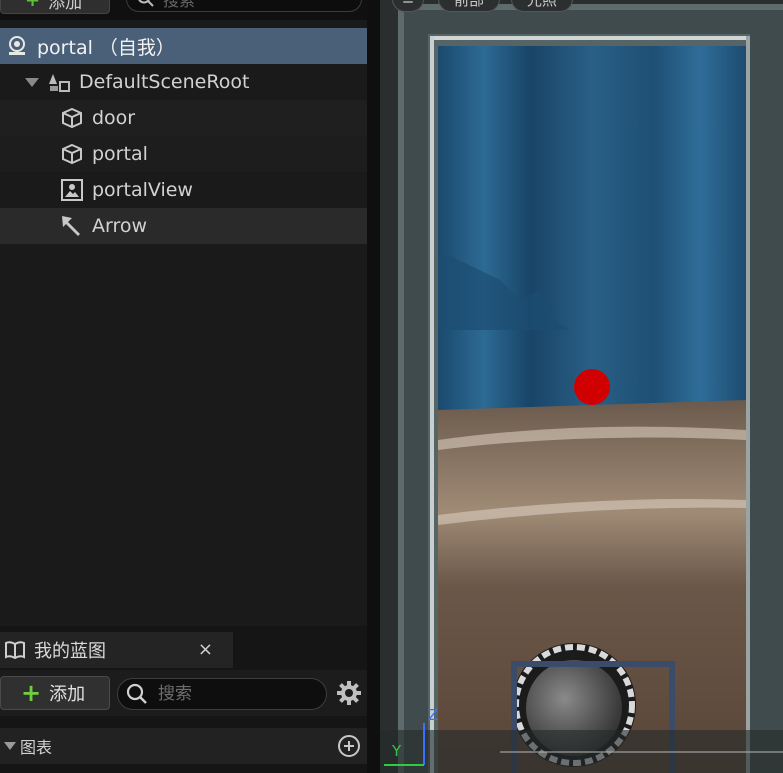  I want to click on gear-icon, so click(349, 693).